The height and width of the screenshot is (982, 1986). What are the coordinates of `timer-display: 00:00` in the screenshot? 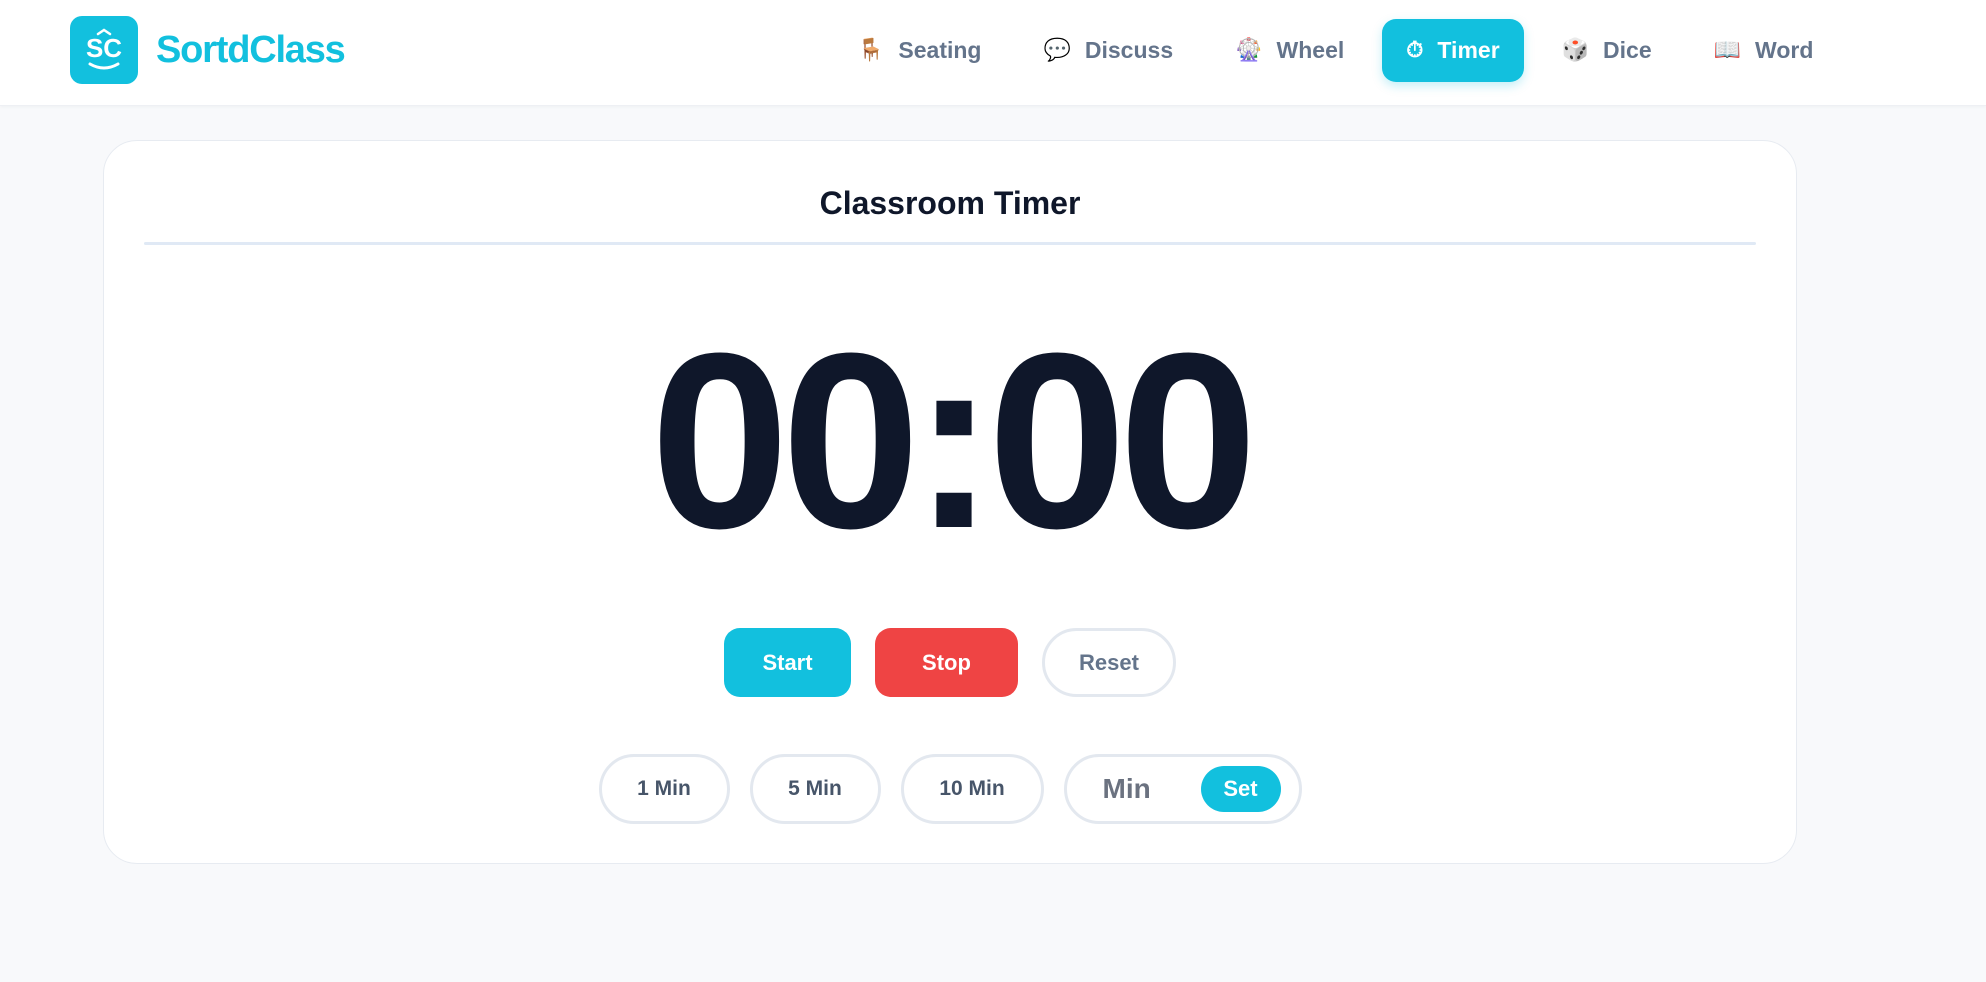 It's located at (953, 440).